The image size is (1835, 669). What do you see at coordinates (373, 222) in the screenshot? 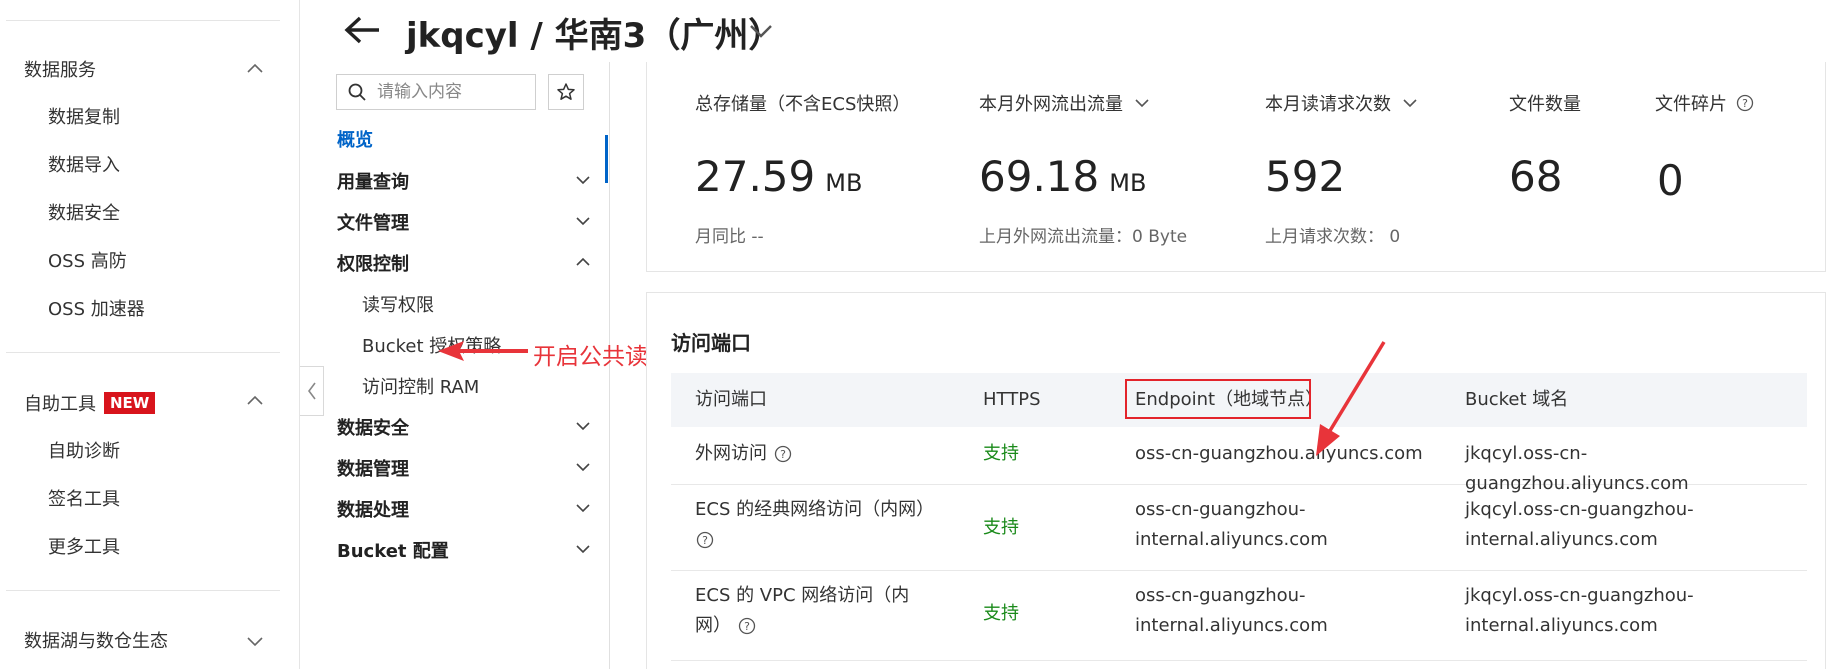
I see `nav-item-file-management: 文件管理` at bounding box center [373, 222].